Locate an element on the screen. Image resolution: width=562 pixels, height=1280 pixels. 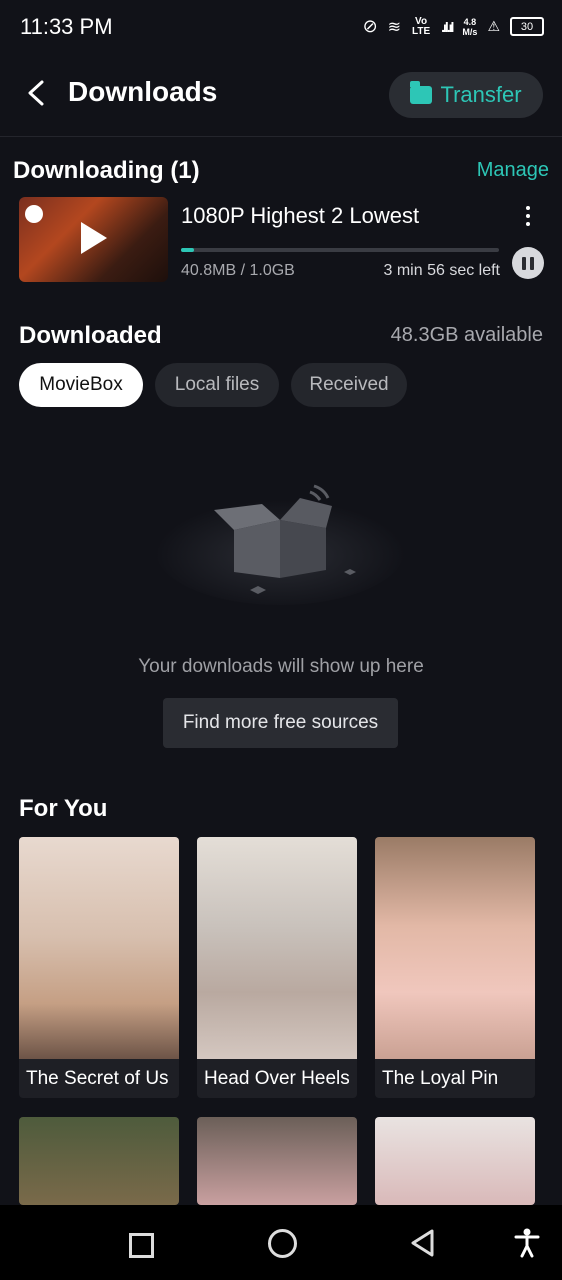
status-icons: ⊘ ≋ Vo LTE .ıl.ıl 4.8 M/s ⚠ 30 is located at coordinates (453, 26).